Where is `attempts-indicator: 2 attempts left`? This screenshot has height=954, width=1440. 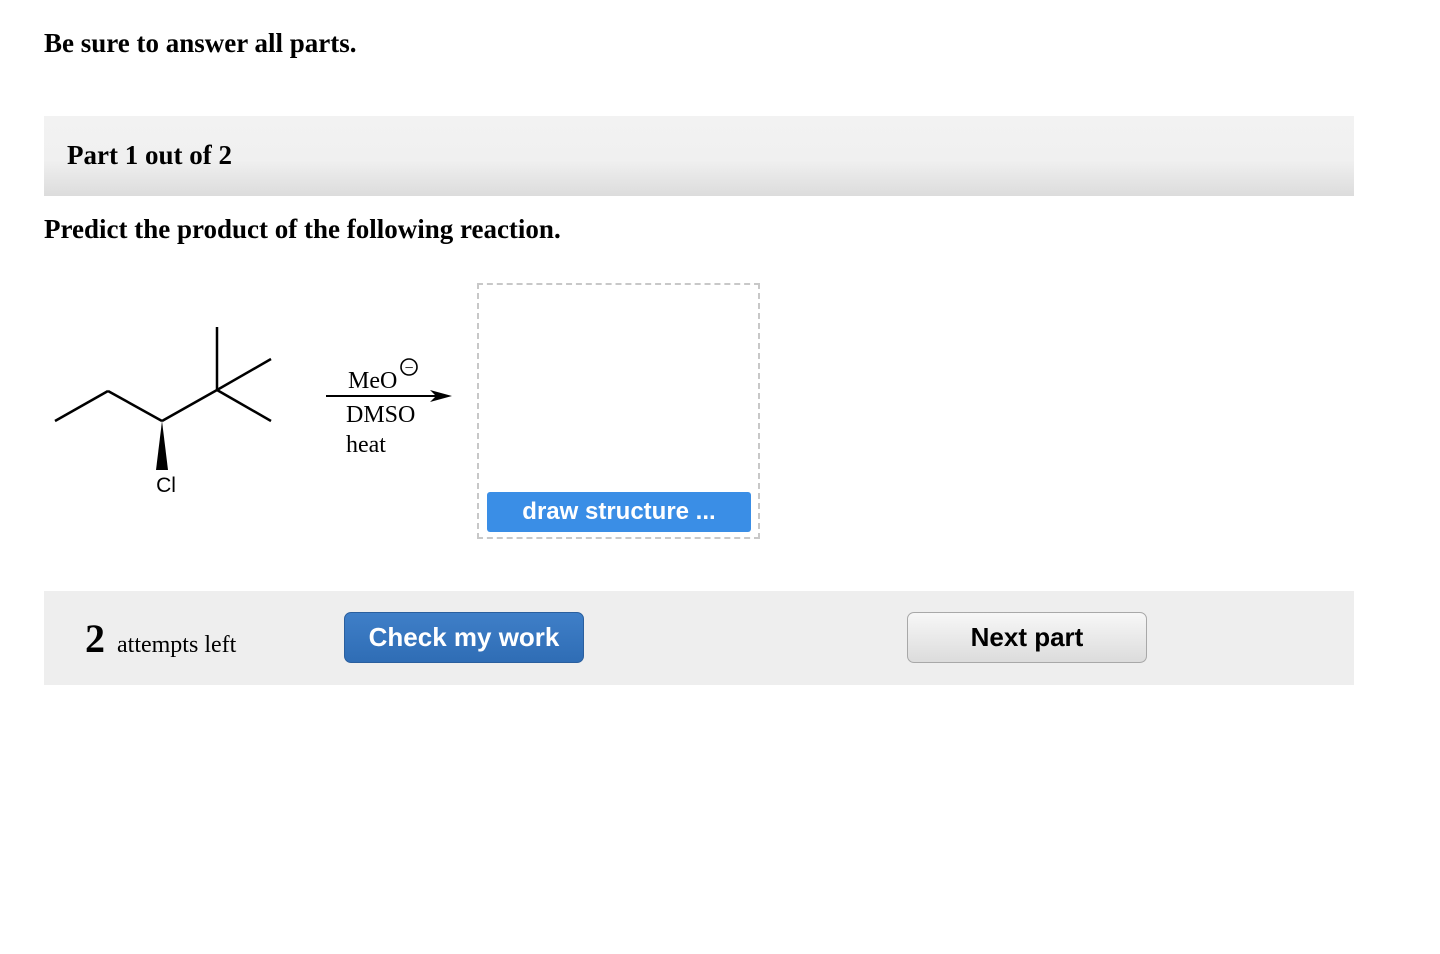 attempts-indicator: 2 attempts left is located at coordinates (160, 638).